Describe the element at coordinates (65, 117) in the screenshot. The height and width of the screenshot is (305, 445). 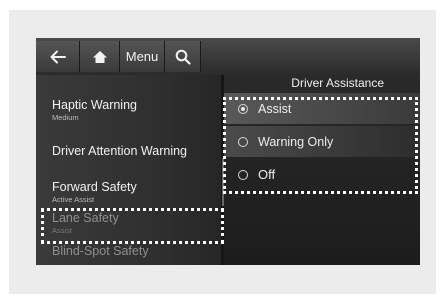
I see `menu-item-value: Medium` at that location.